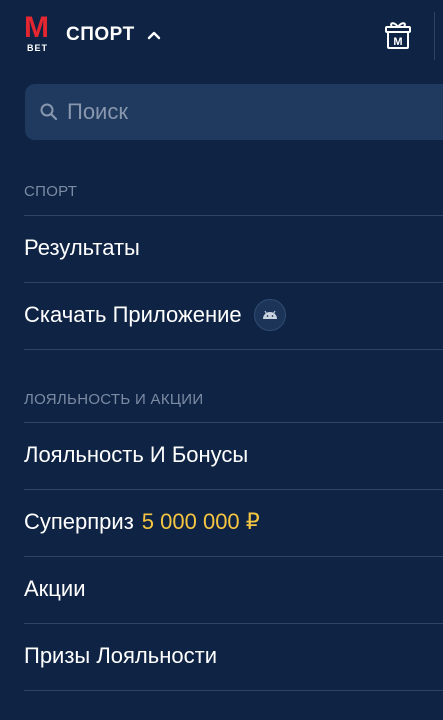 Image resolution: width=443 pixels, height=720 pixels. Describe the element at coordinates (114, 399) in the screenshot. I see `section-header-loyalty: ЛОЯЛЬНОСТЬ И АКЦИИ` at that location.